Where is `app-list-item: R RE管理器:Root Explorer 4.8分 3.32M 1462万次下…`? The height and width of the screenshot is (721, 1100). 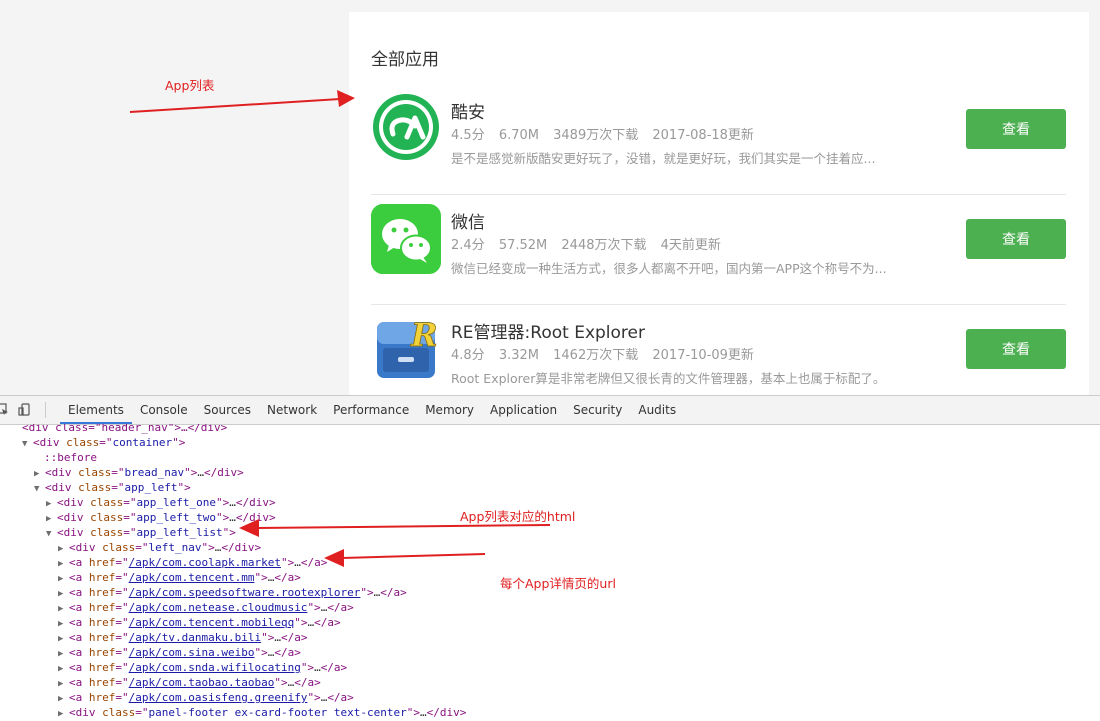
app-list-item: R RE管理器:Root Explorer 4.8分 3.32M 1462万次下… is located at coordinates (718, 349).